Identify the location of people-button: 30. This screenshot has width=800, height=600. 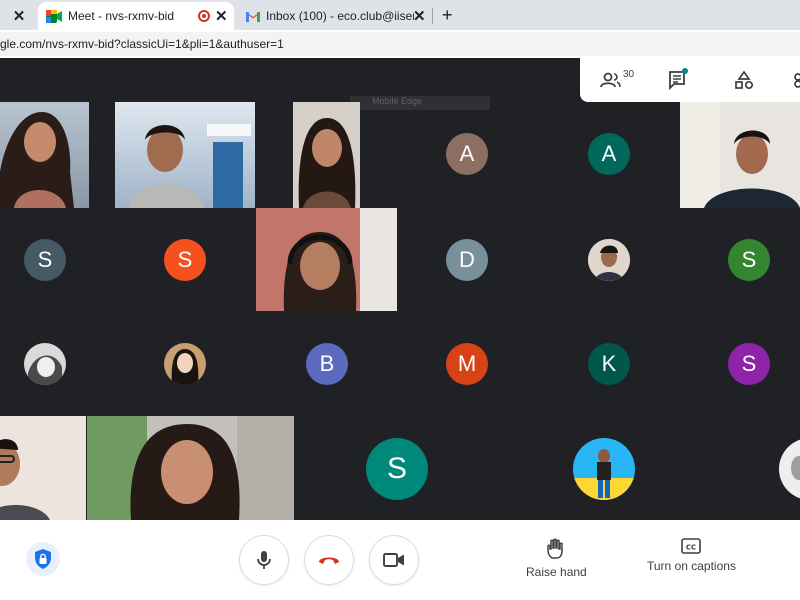
(617, 80).